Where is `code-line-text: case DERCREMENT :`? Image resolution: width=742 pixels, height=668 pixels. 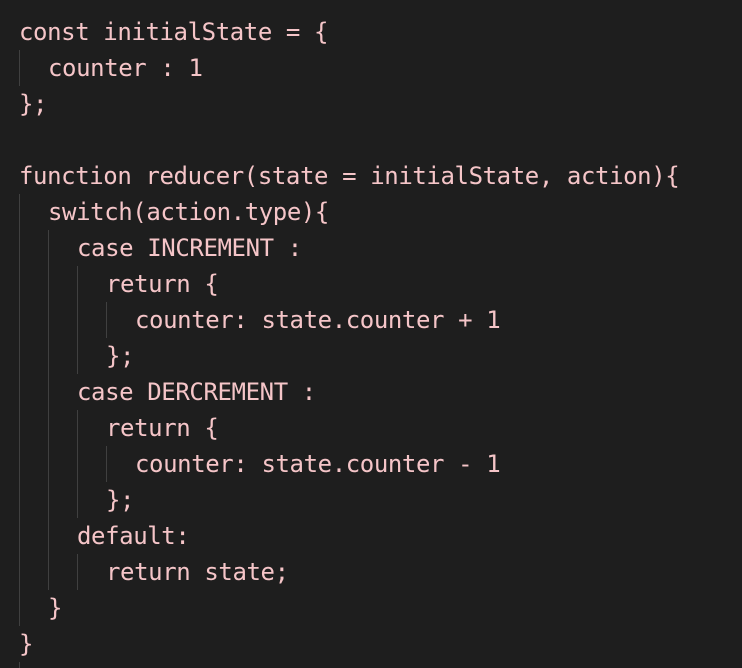
code-line-text: case DERCREMENT : is located at coordinates (196, 392).